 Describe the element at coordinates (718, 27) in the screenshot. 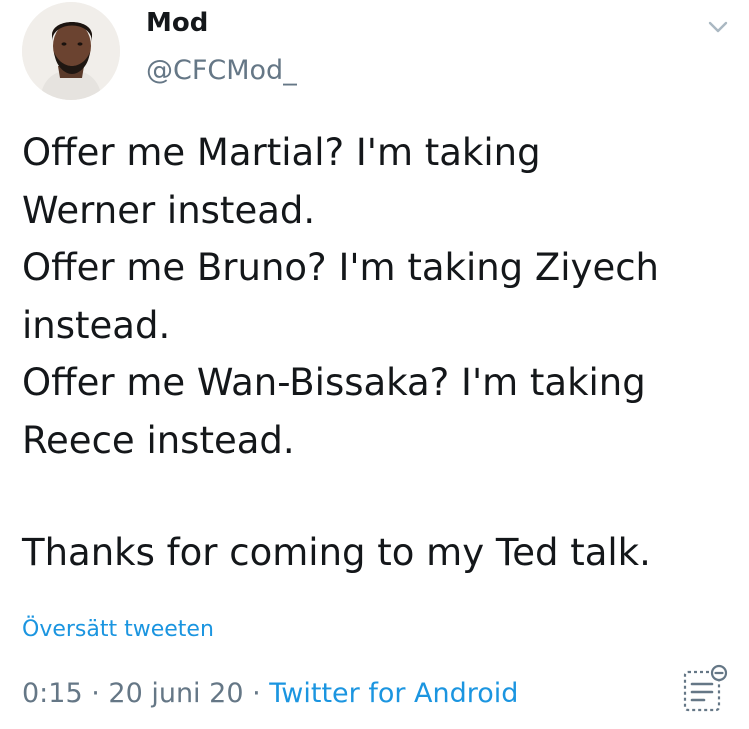

I see `chevron-down-icon` at that location.